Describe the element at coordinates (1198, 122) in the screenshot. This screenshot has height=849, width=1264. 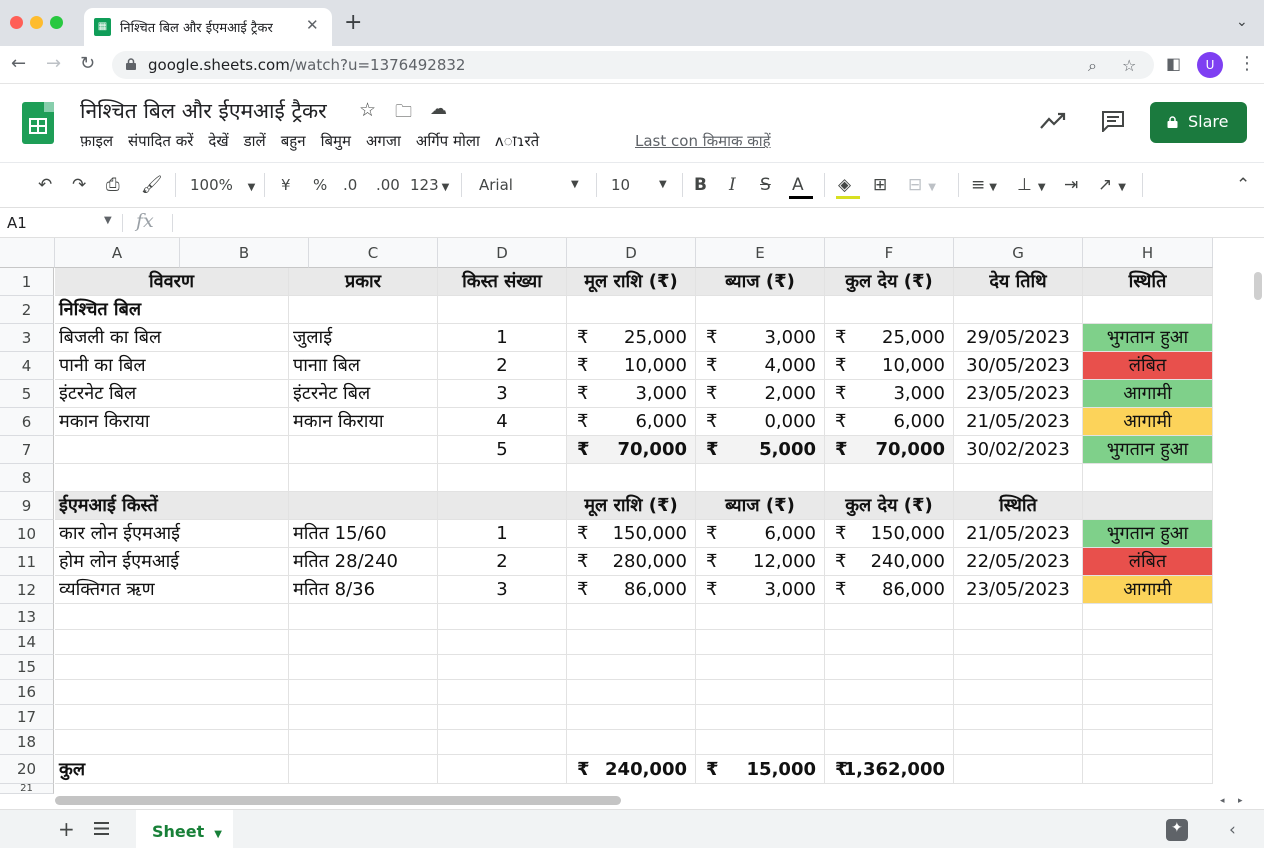
I see `share-button: Slare` at that location.